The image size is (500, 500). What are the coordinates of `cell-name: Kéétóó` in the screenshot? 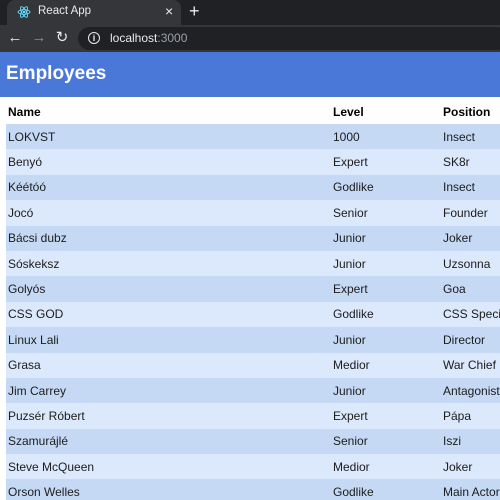 It's located at (168, 187).